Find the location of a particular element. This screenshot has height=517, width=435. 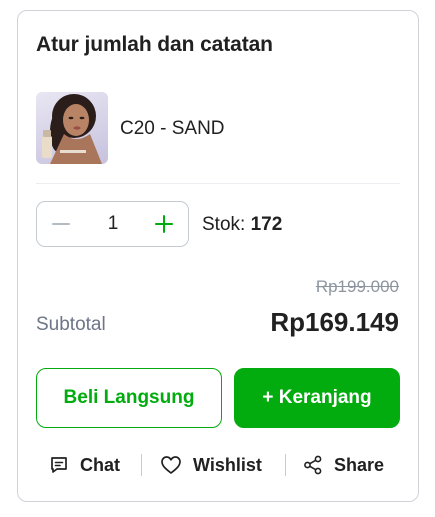

product-thumbnail is located at coordinates (72, 128).